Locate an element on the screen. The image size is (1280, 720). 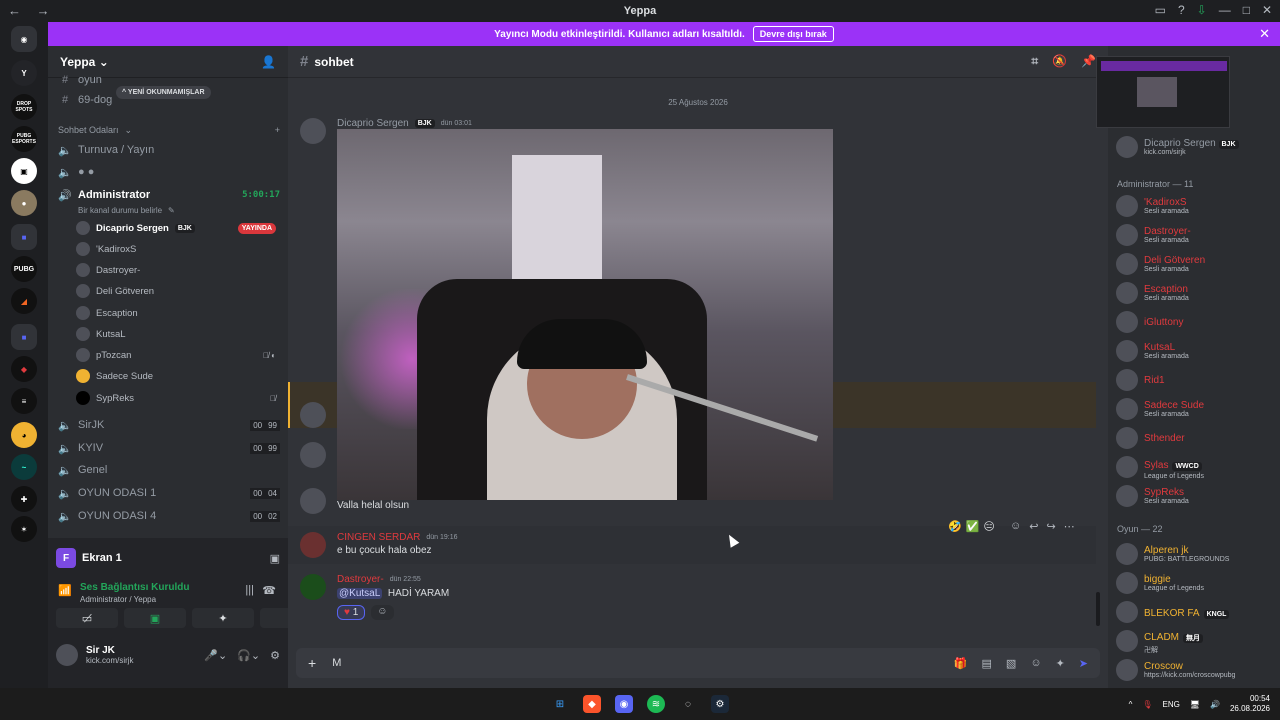
voice-channel: 🔈 KYIV 00 99 is located at coordinates (169, 448).